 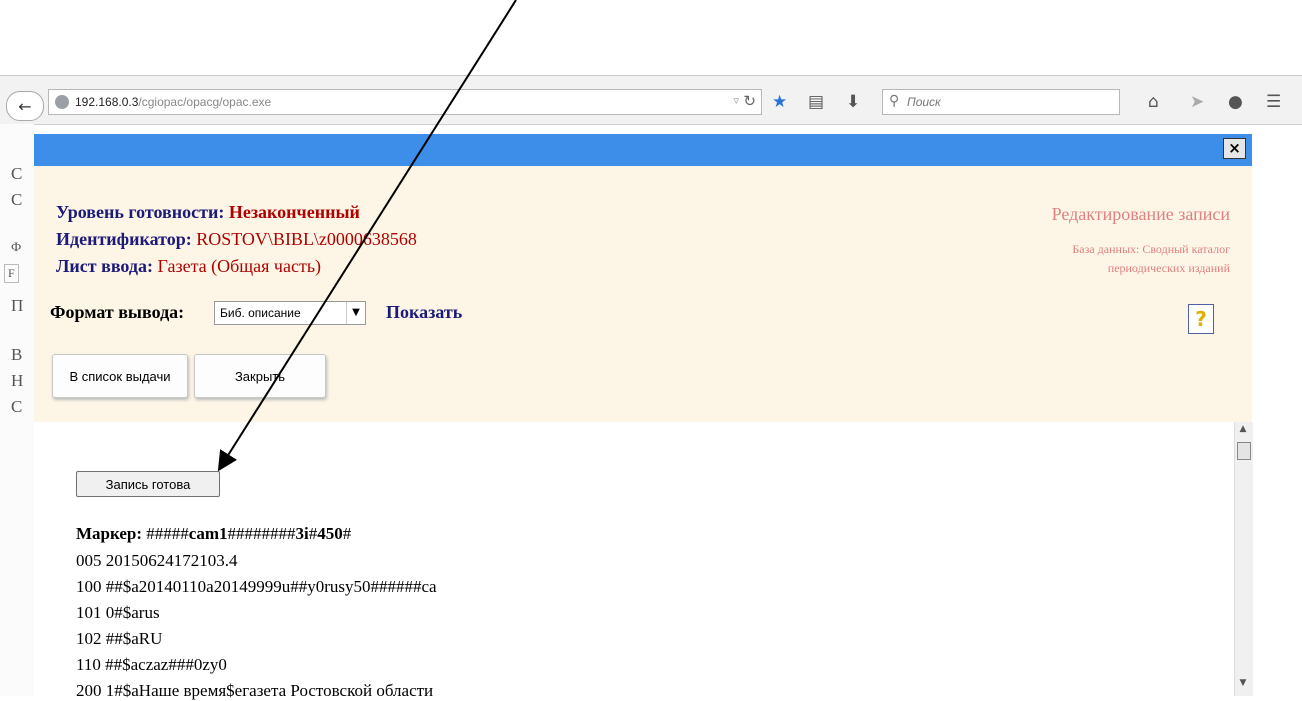 What do you see at coordinates (355, 313) in the screenshot?
I see `chevron-down-icon: ▼` at bounding box center [355, 313].